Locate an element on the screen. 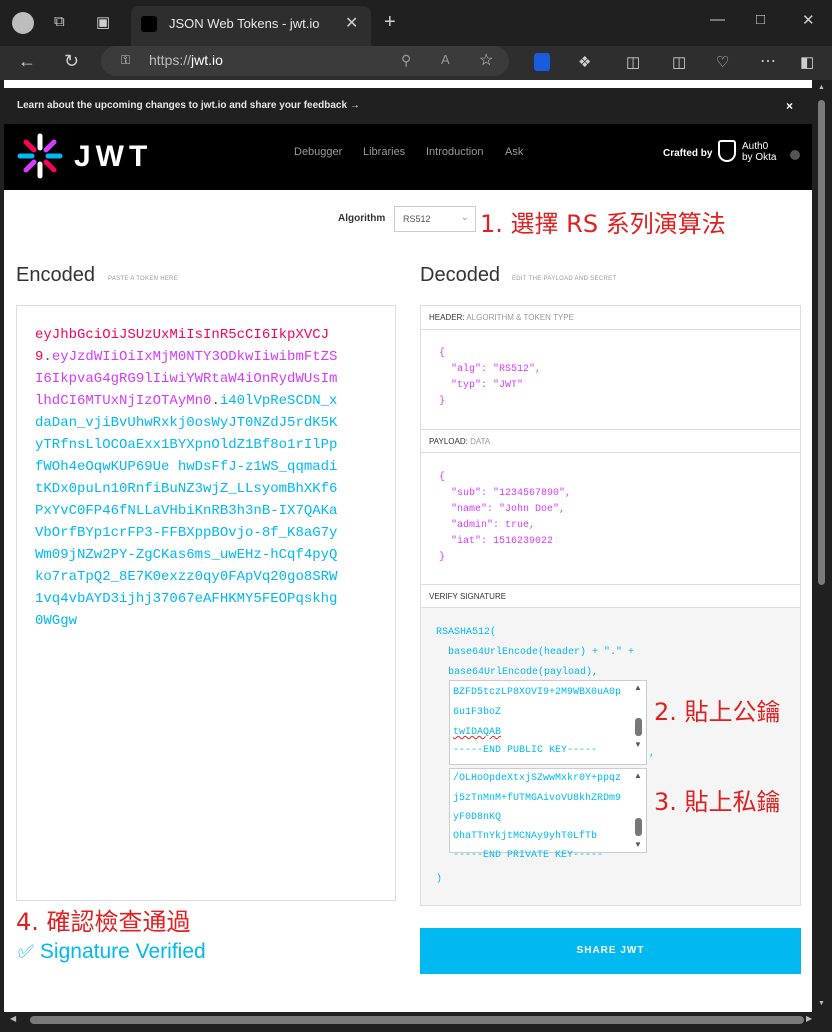 This screenshot has height=1032, width=832. active-tab: JSON Web Tokens - jwt.io ✕ is located at coordinates (251, 26).